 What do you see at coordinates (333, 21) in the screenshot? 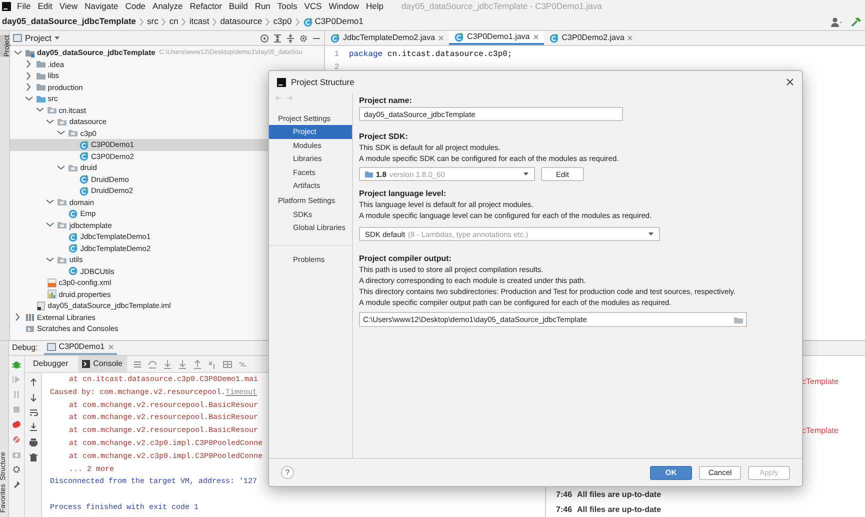
I see `breadcrumb-item: C3P0Demo1` at bounding box center [333, 21].